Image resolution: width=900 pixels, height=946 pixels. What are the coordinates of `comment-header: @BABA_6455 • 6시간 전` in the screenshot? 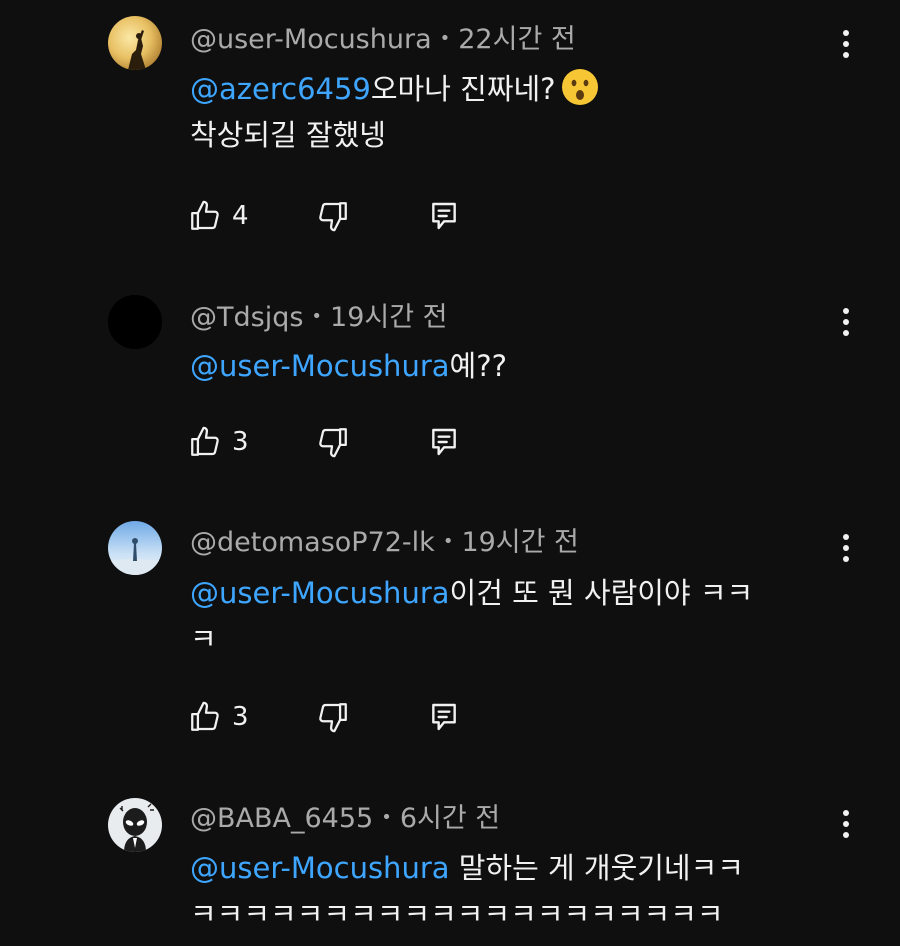 It's located at (345, 818).